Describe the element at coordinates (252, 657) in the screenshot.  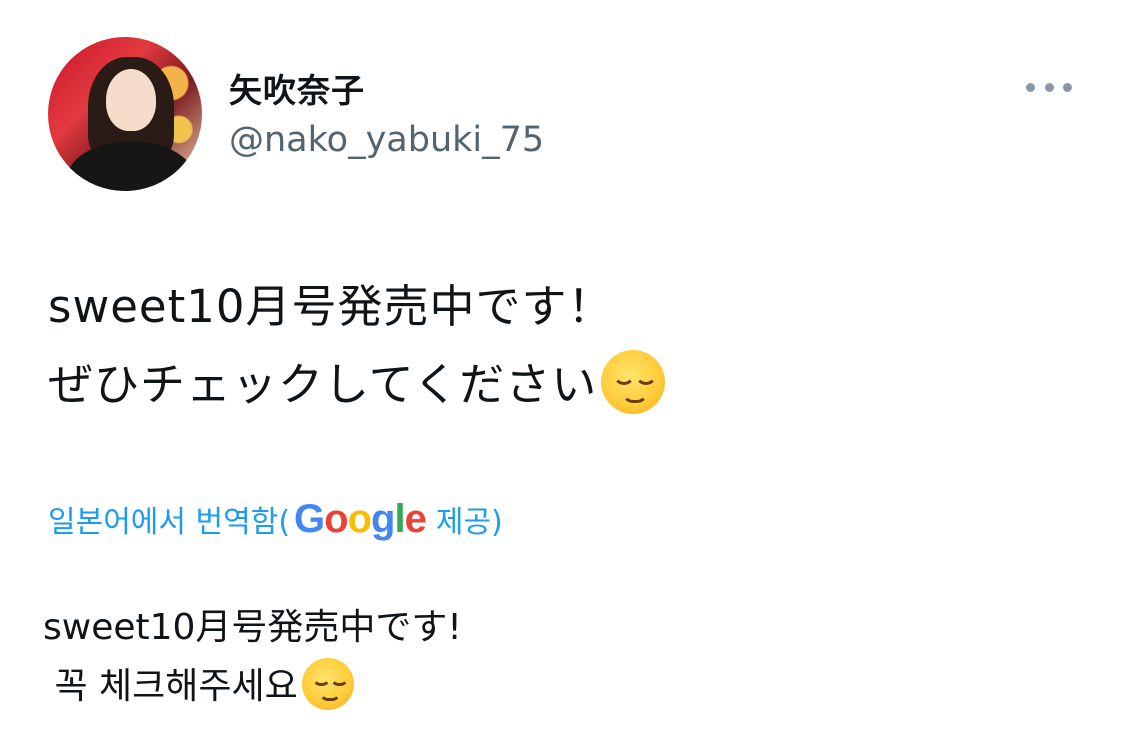
I see `translated-text: sweet10月号発売中です! 꼭 체크해주세요` at that location.